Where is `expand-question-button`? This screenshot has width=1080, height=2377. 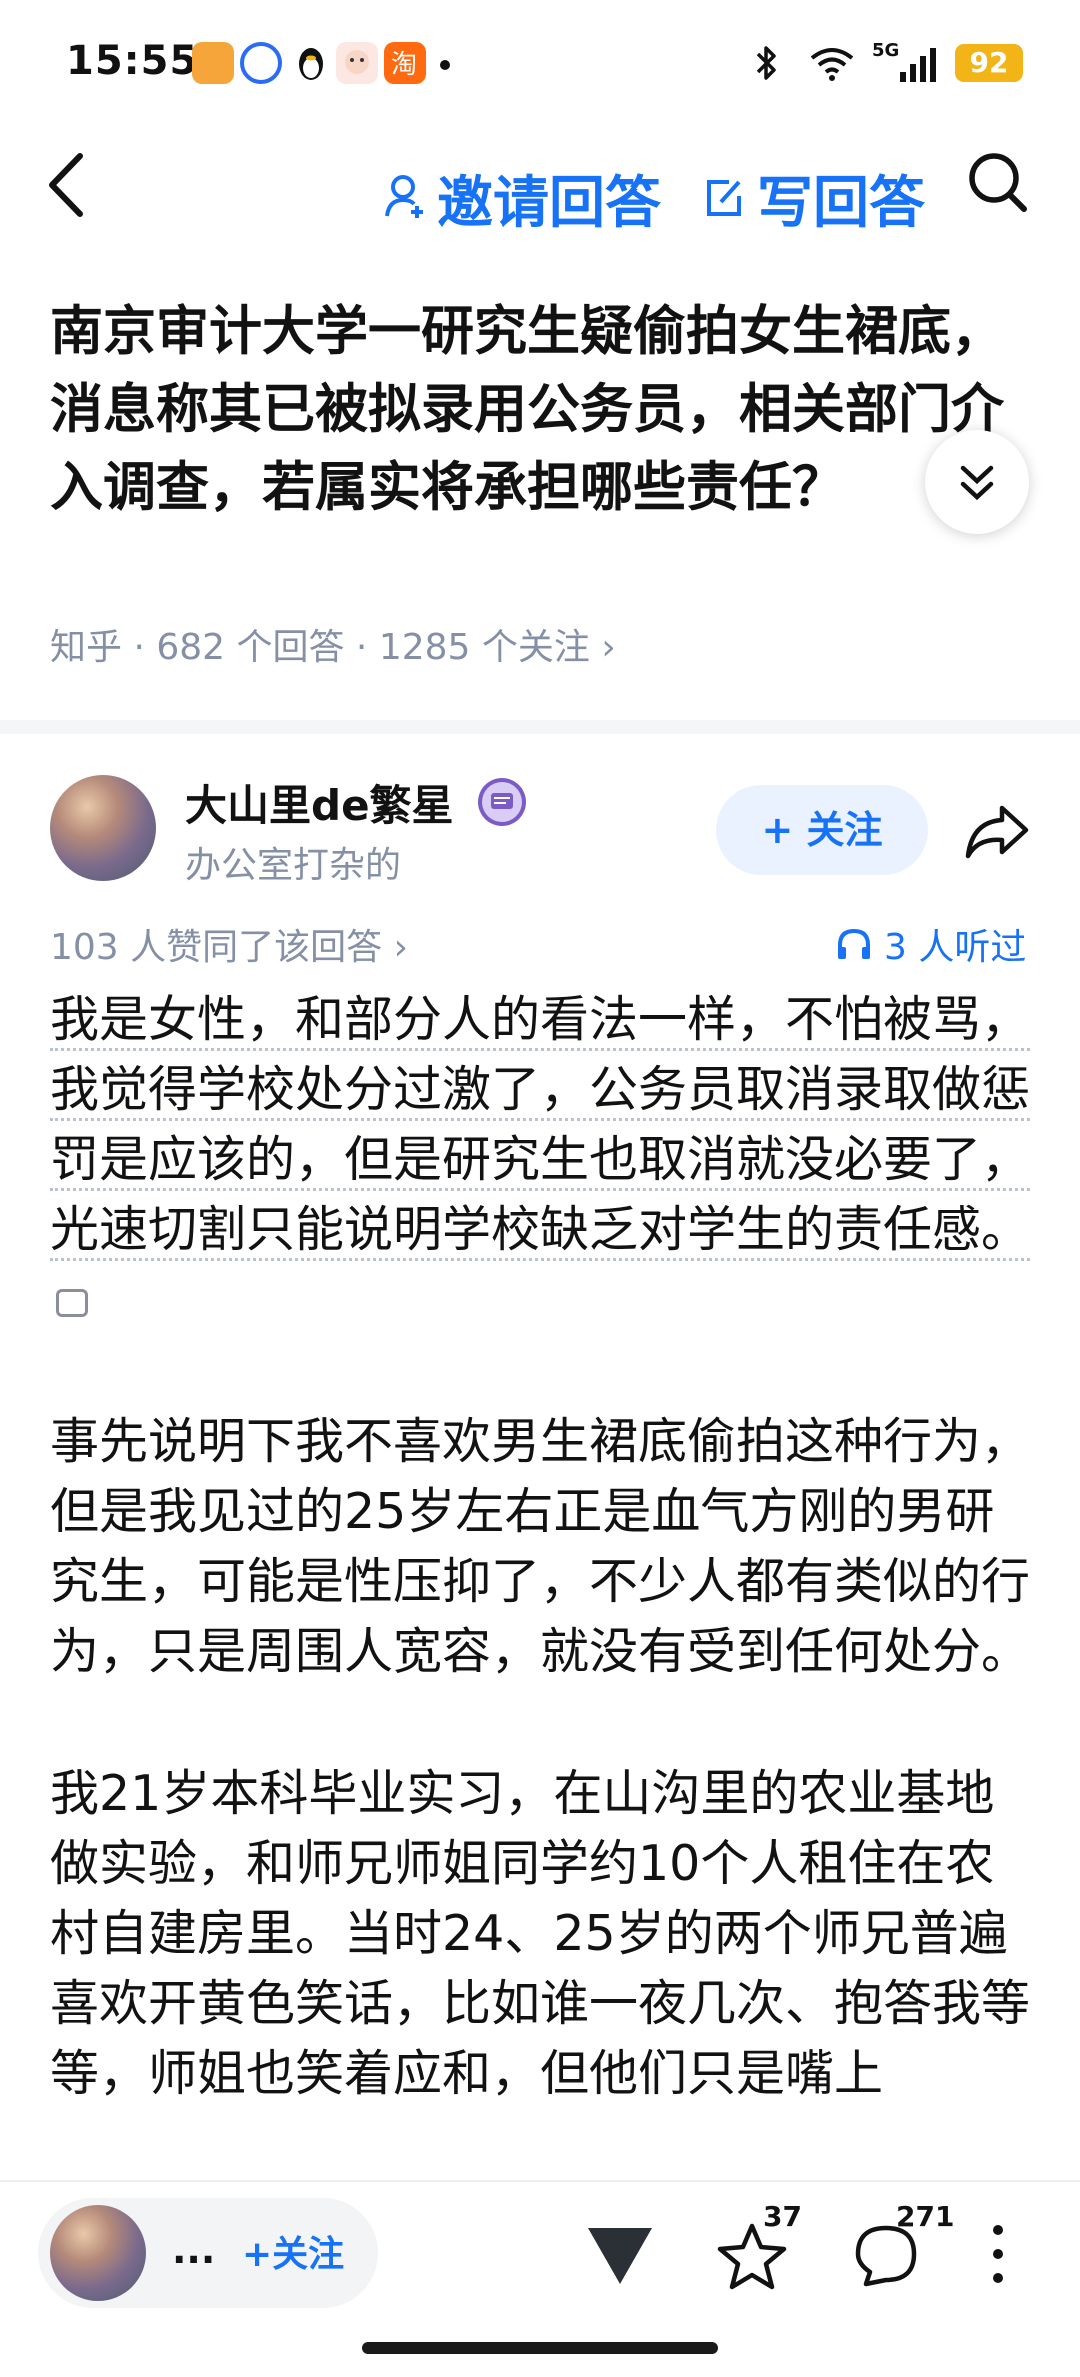
expand-question-button is located at coordinates (977, 482).